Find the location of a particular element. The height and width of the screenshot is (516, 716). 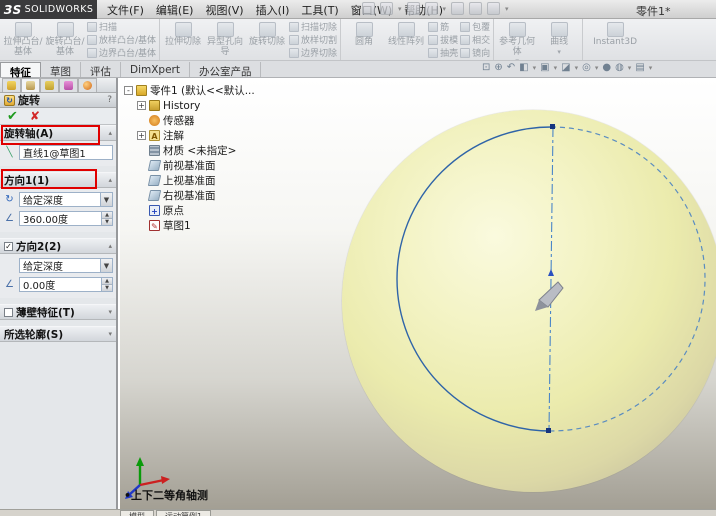

linear-pattern-button: 线性阵列 is located at coordinates (406, 39).